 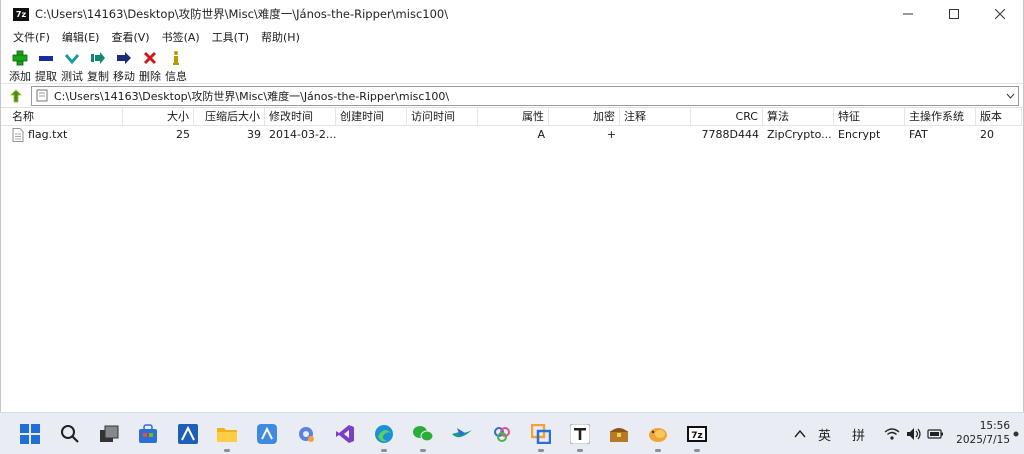 What do you see at coordinates (81, 37) in the screenshot?
I see `menu-edit: 编辑(E)` at bounding box center [81, 37].